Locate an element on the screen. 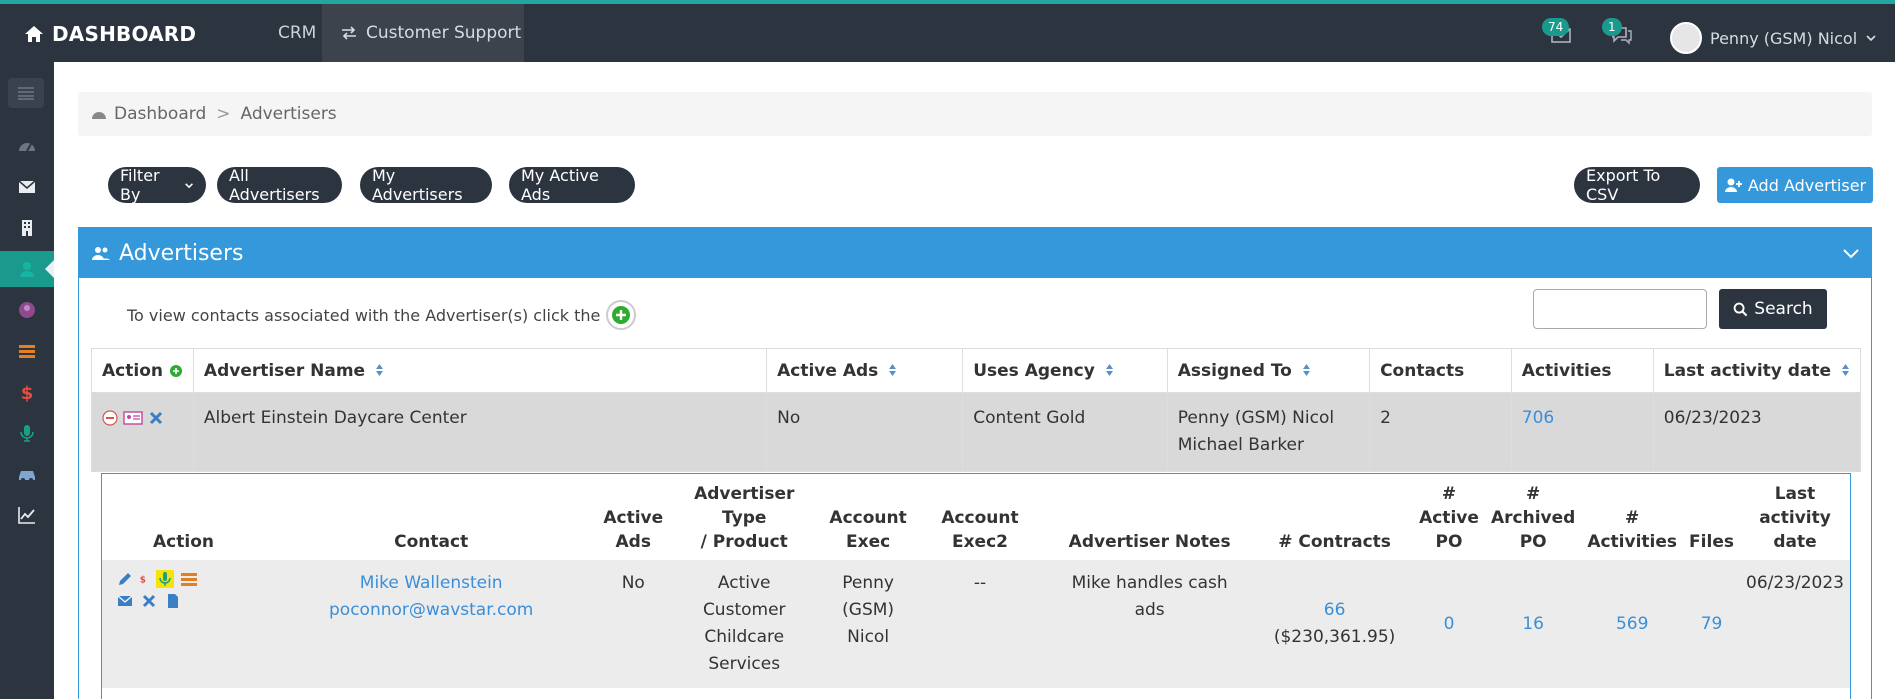 Image resolution: width=1895 pixels, height=699 pixels. assigned-secondary: Michael Barker is located at coordinates (1241, 445).